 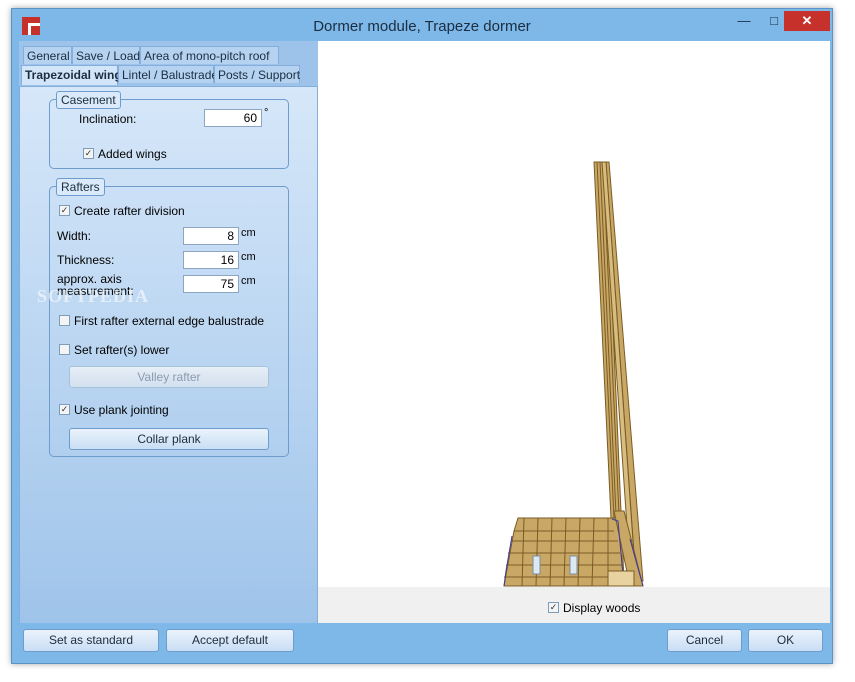 I want to click on casement-group-title: Casement, so click(x=88, y=100).